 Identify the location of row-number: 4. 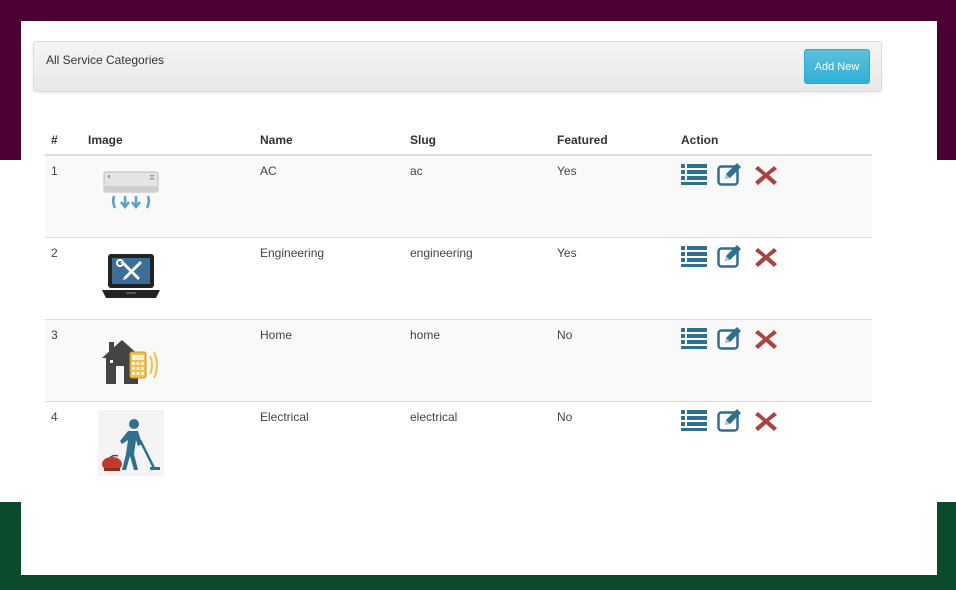
(63, 441).